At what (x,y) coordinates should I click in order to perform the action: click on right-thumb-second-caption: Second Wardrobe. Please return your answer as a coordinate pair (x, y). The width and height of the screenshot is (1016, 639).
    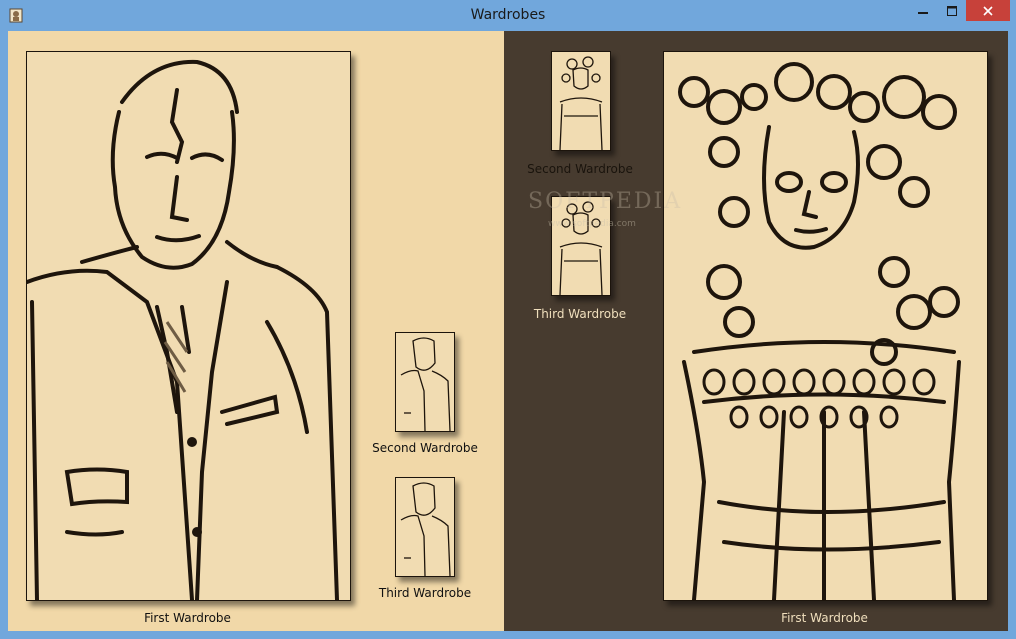
    Looking at the image, I should click on (580, 169).